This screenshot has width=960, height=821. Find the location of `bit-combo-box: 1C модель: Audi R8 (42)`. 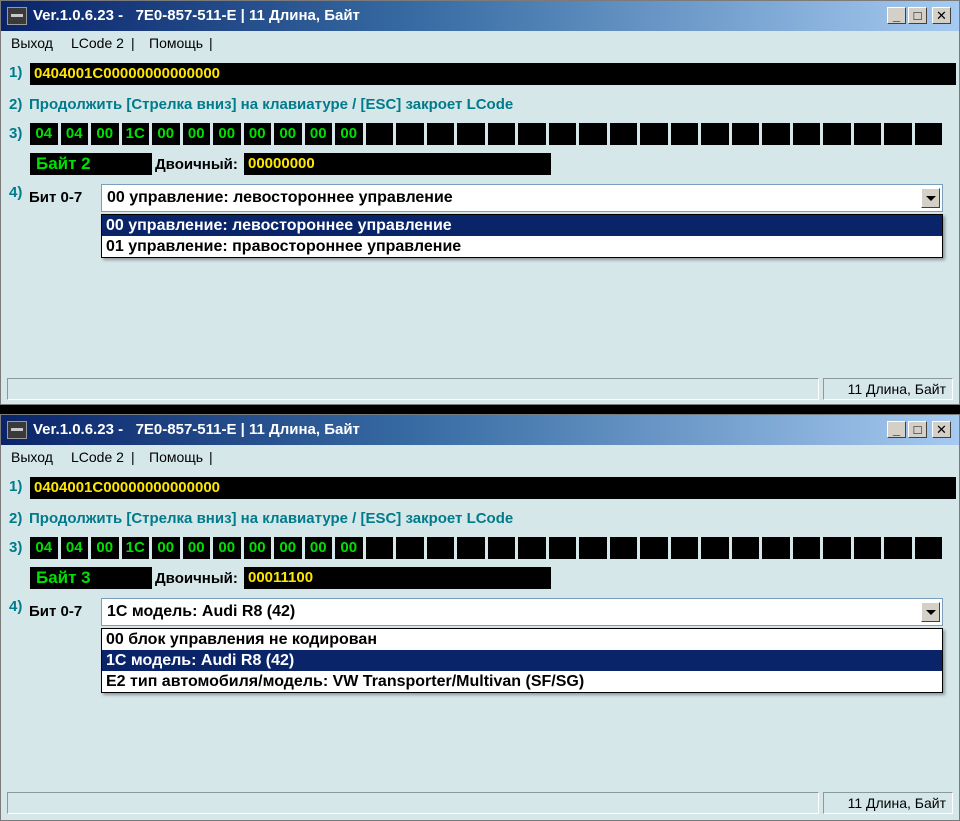

bit-combo-box: 1C модель: Audi R8 (42) is located at coordinates (522, 612).